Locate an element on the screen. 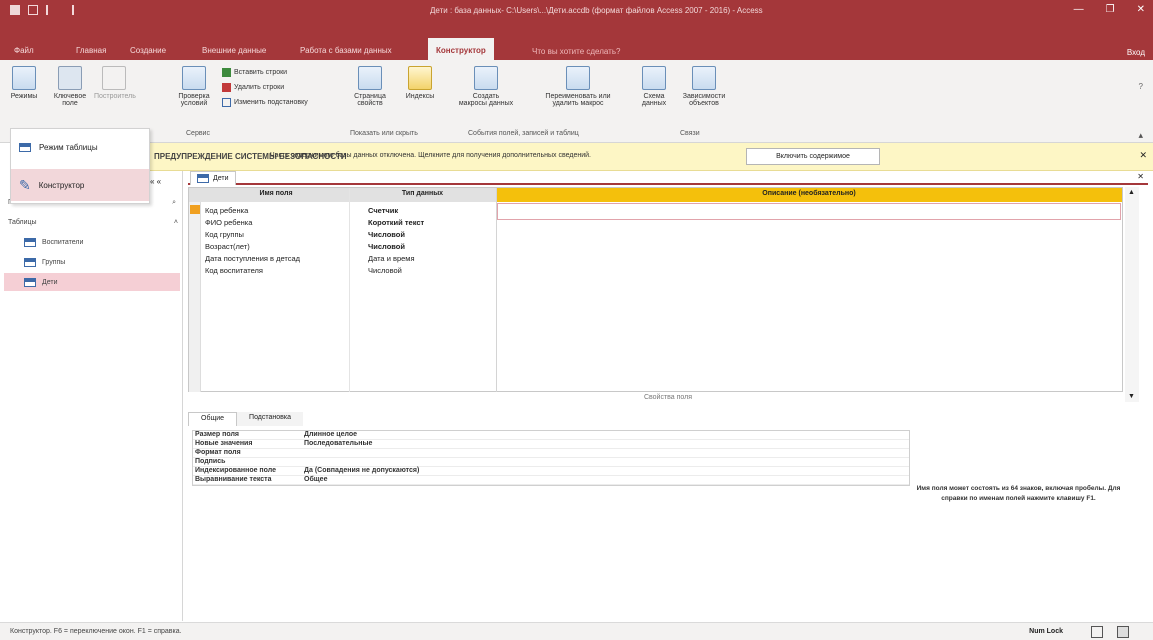 The width and height of the screenshot is (1153, 640). vertical-scrollbar: ▲ ▼ is located at coordinates (1132, 294).